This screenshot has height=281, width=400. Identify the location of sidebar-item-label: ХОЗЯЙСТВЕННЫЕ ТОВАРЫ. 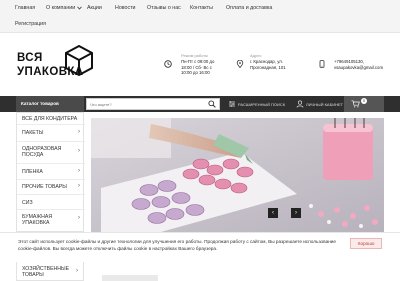
(46, 272).